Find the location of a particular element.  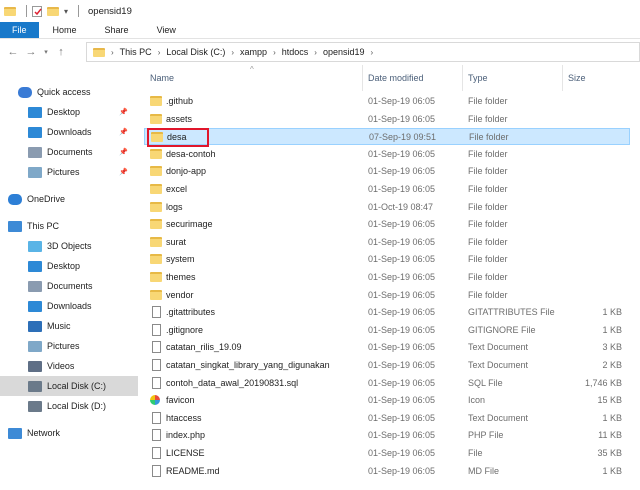

table-row: README.md 01-Sep-19 06:05 MD File 1 KB is located at coordinates (387, 471).